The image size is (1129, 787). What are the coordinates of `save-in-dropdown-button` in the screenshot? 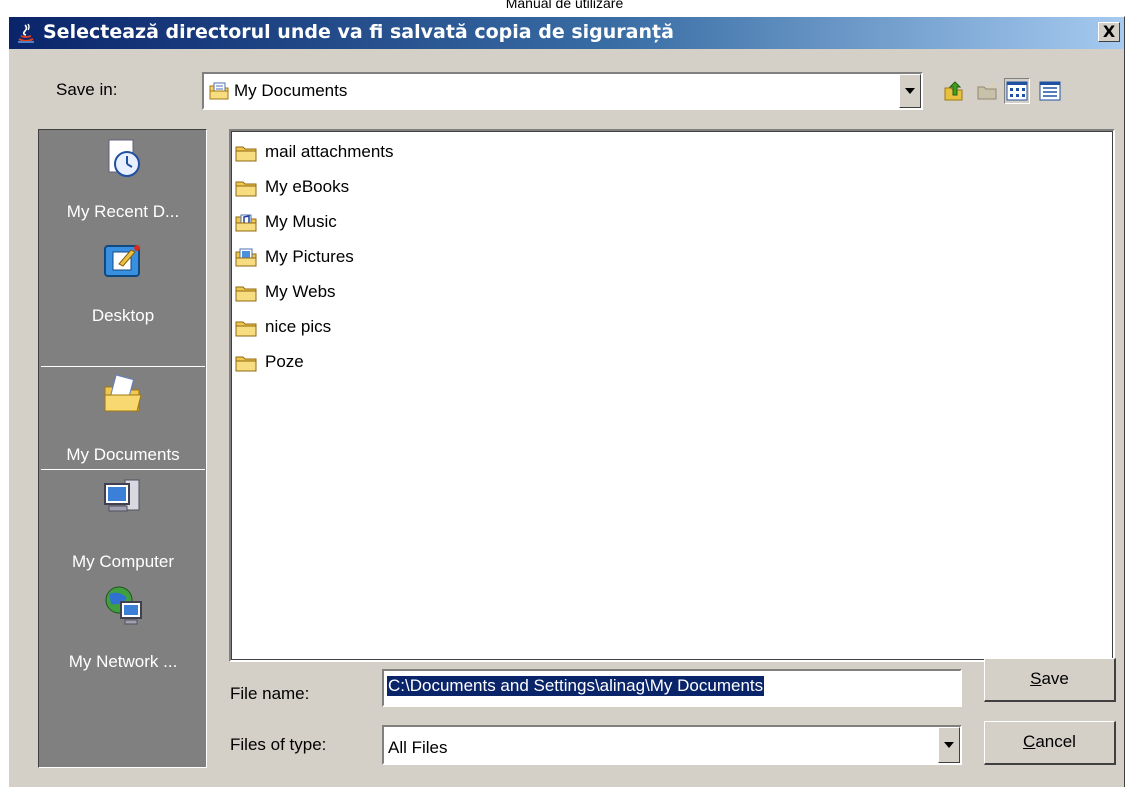 It's located at (910, 91).